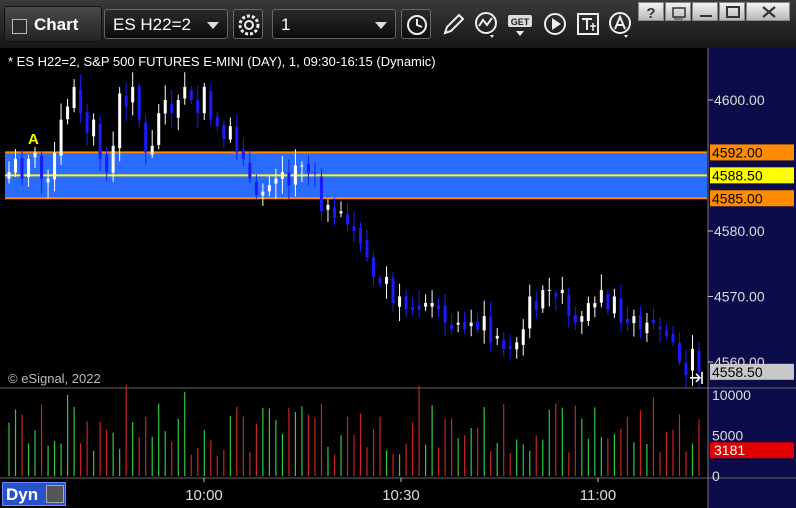 This screenshot has width=796, height=508. I want to click on restore-button, so click(678, 11).